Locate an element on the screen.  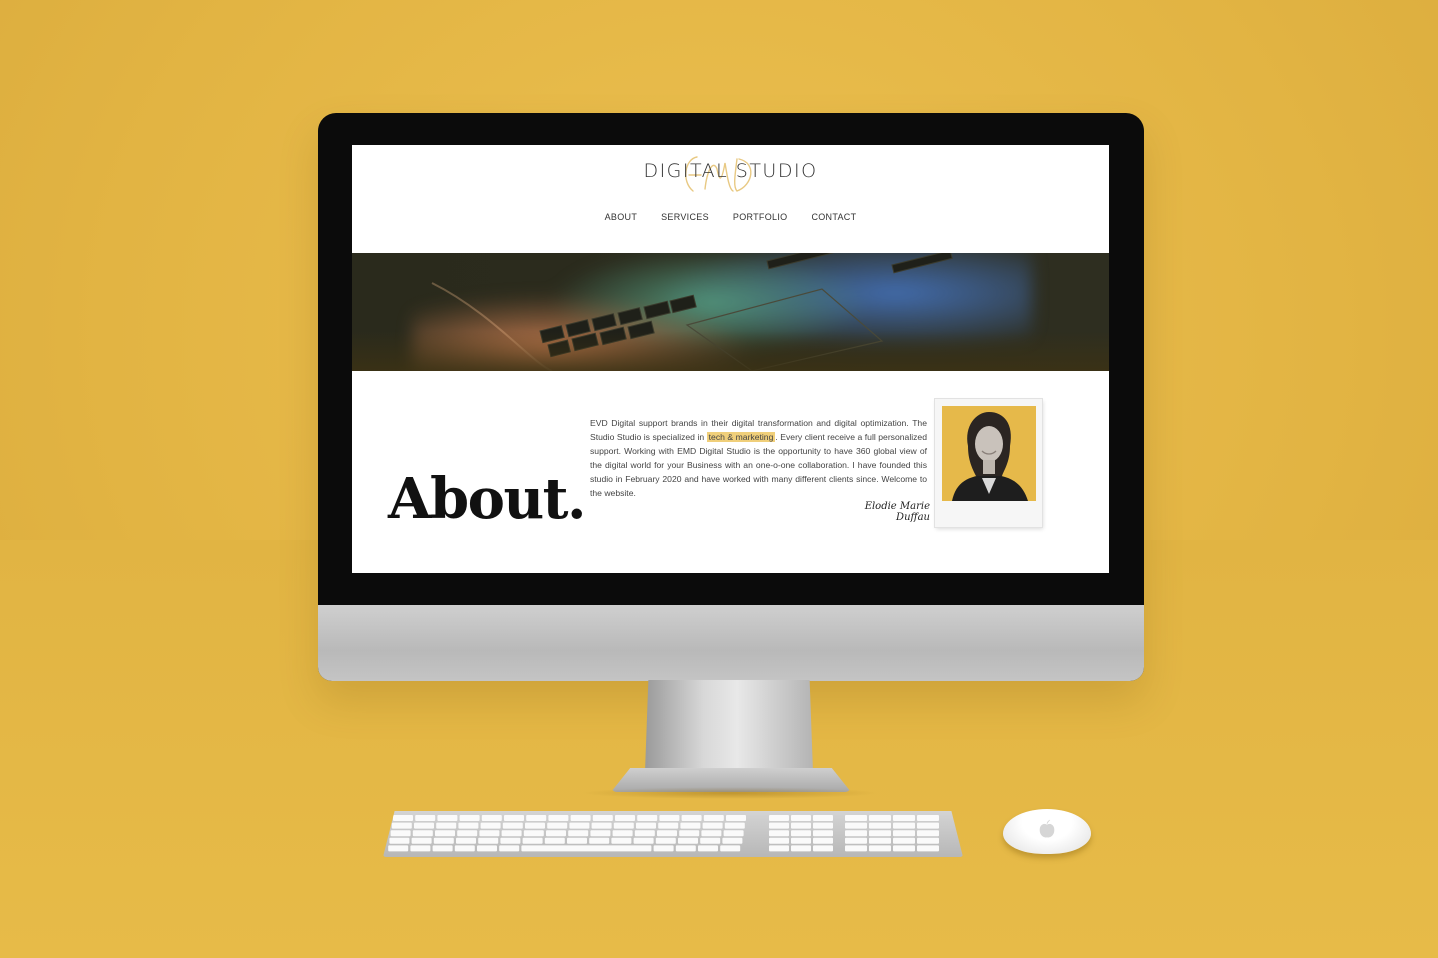
nav-about: ABOUT is located at coordinates (621, 217).